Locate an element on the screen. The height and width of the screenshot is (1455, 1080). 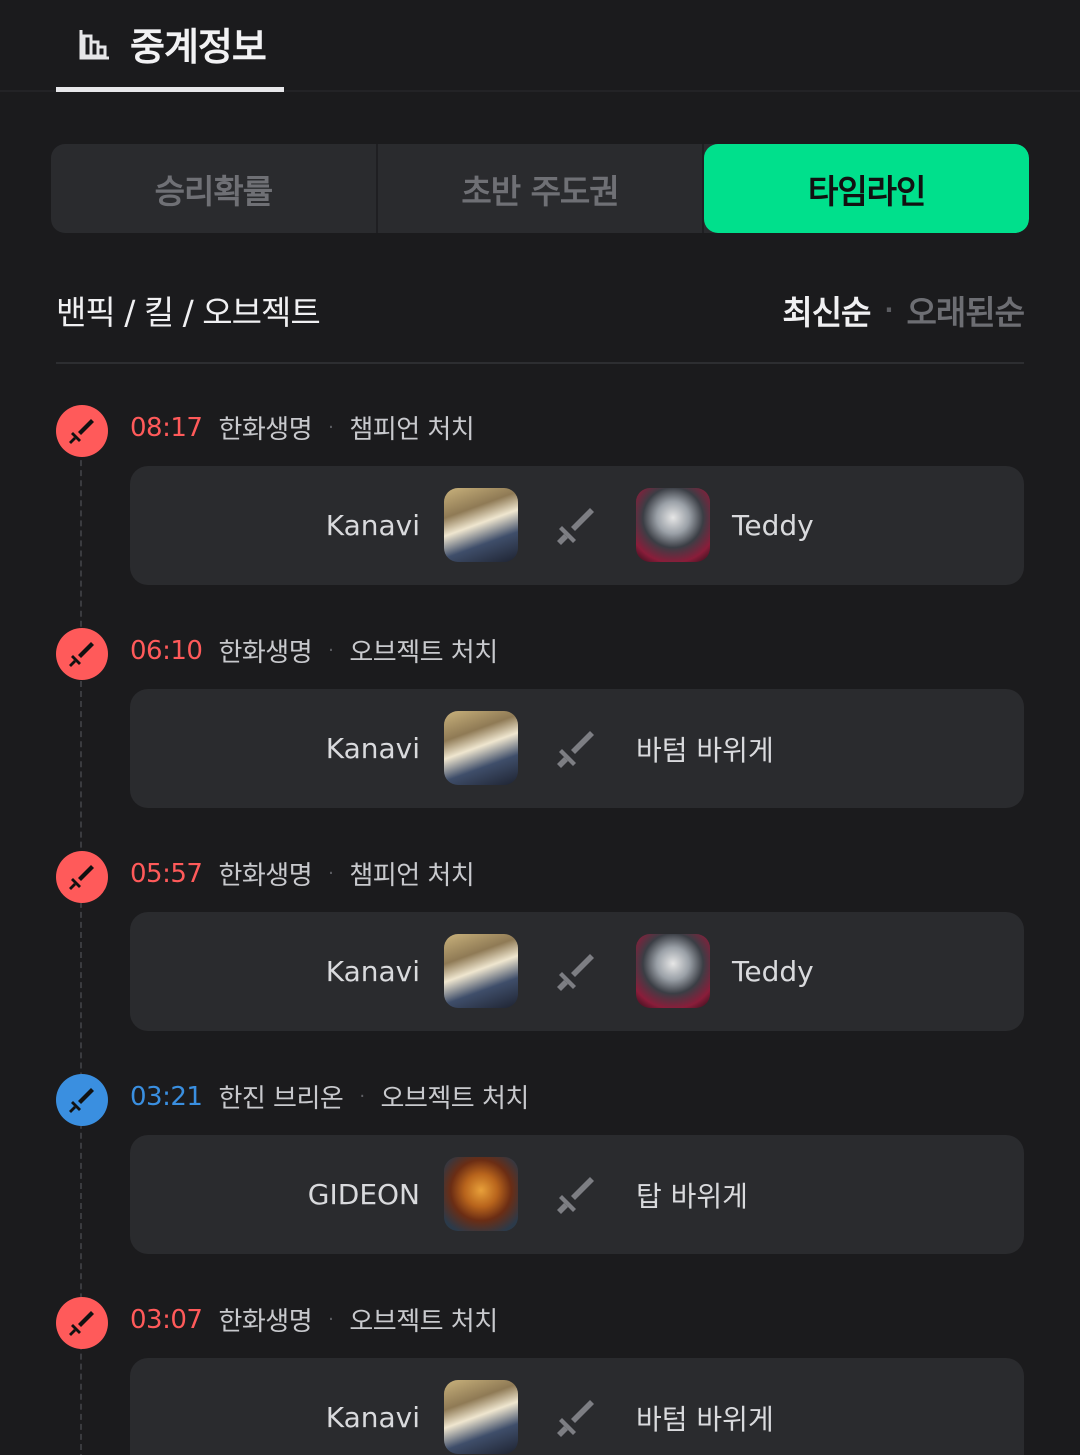
event-time: 06:10 is located at coordinates (166, 650).